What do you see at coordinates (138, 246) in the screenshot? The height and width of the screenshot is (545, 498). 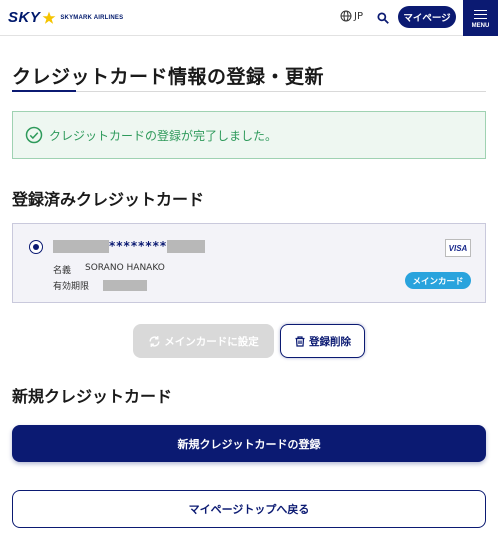 I see `card-number-masked: ********` at bounding box center [138, 246].